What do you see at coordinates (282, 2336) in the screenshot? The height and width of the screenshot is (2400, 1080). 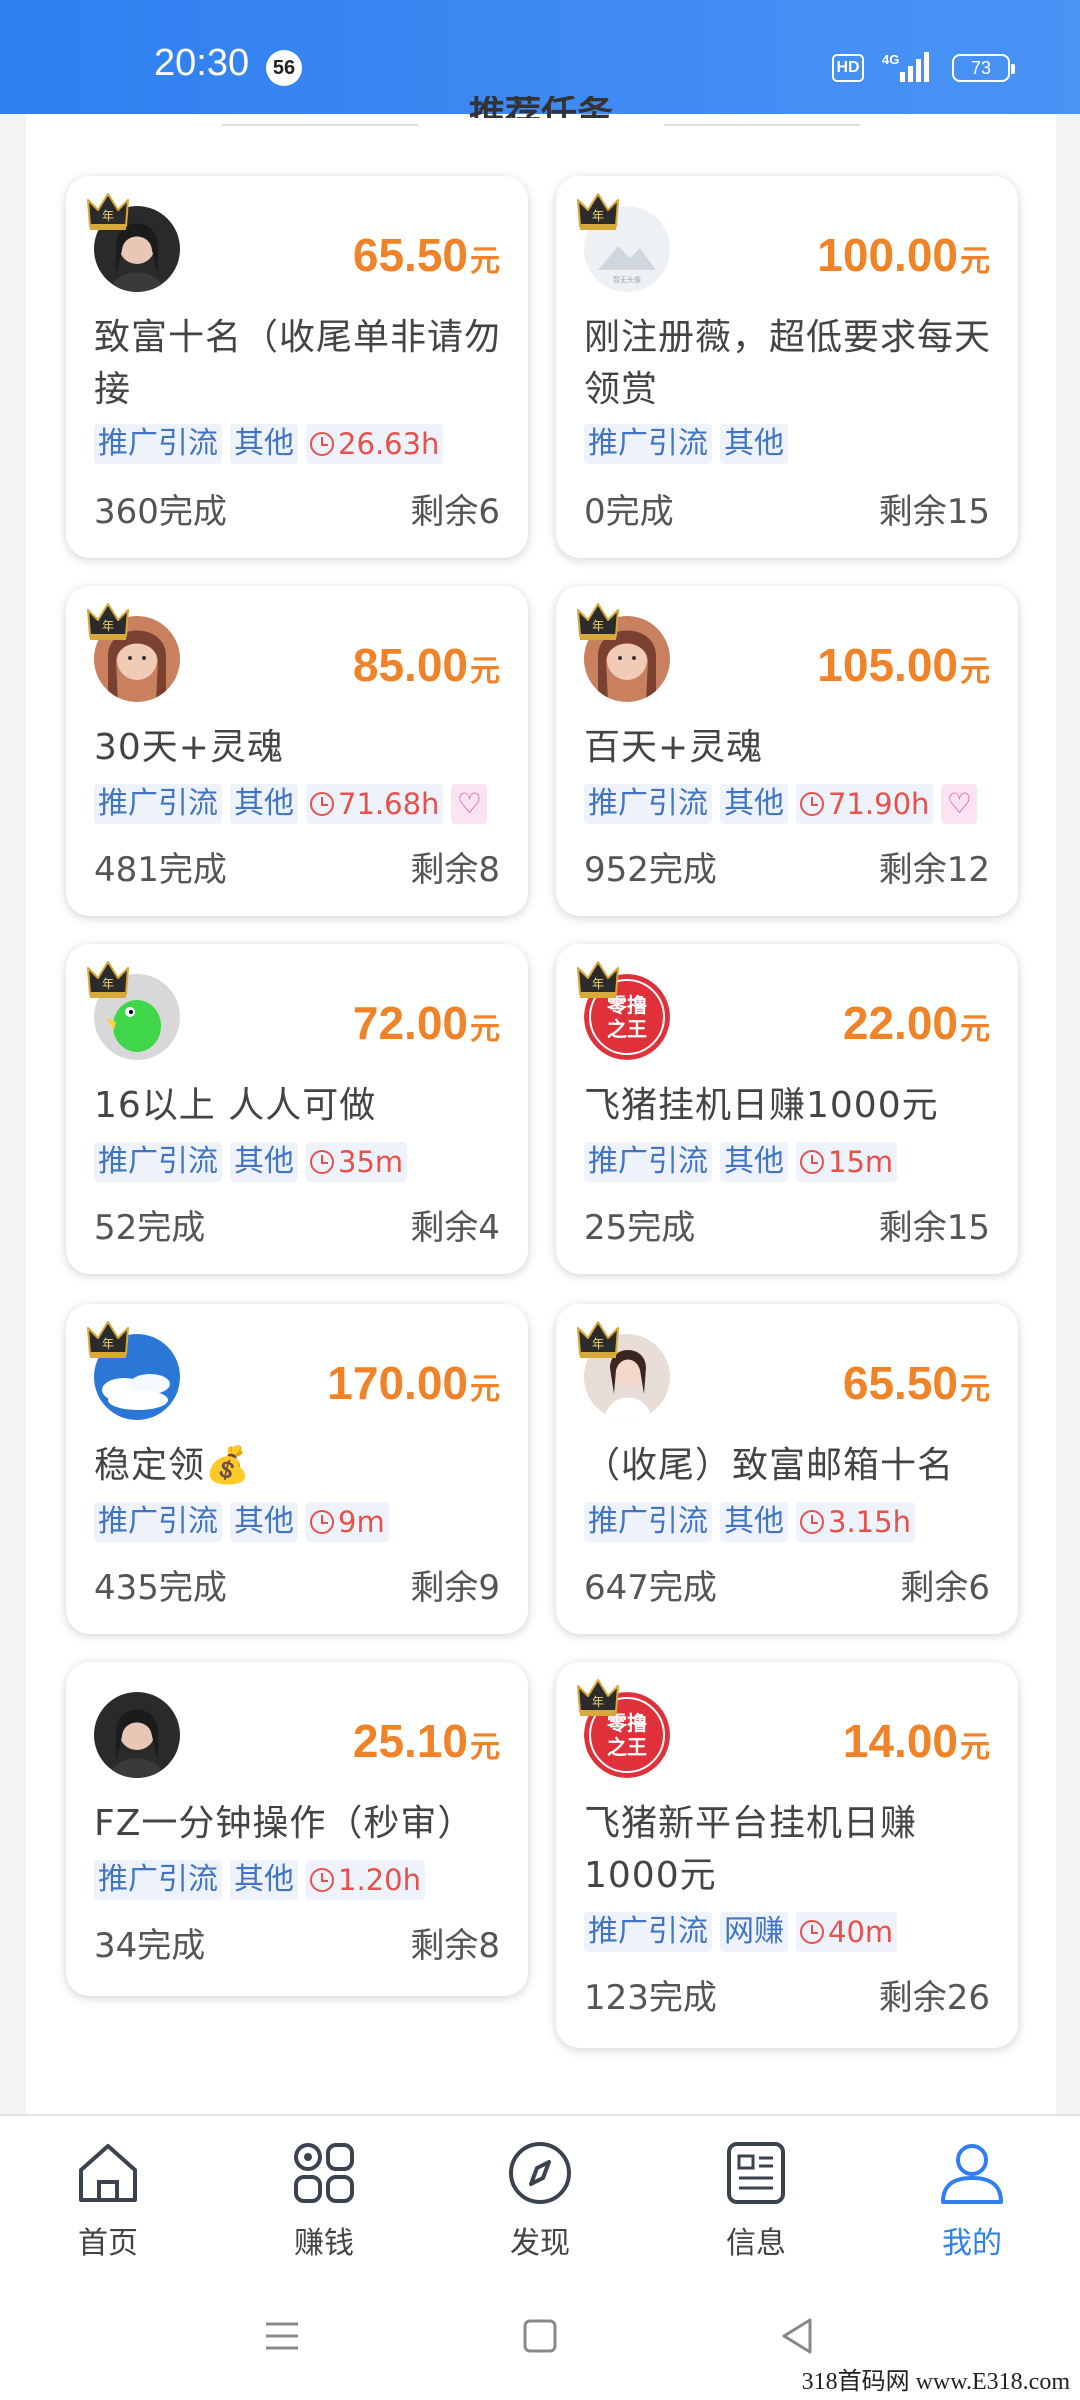 I see `menu-icon` at bounding box center [282, 2336].